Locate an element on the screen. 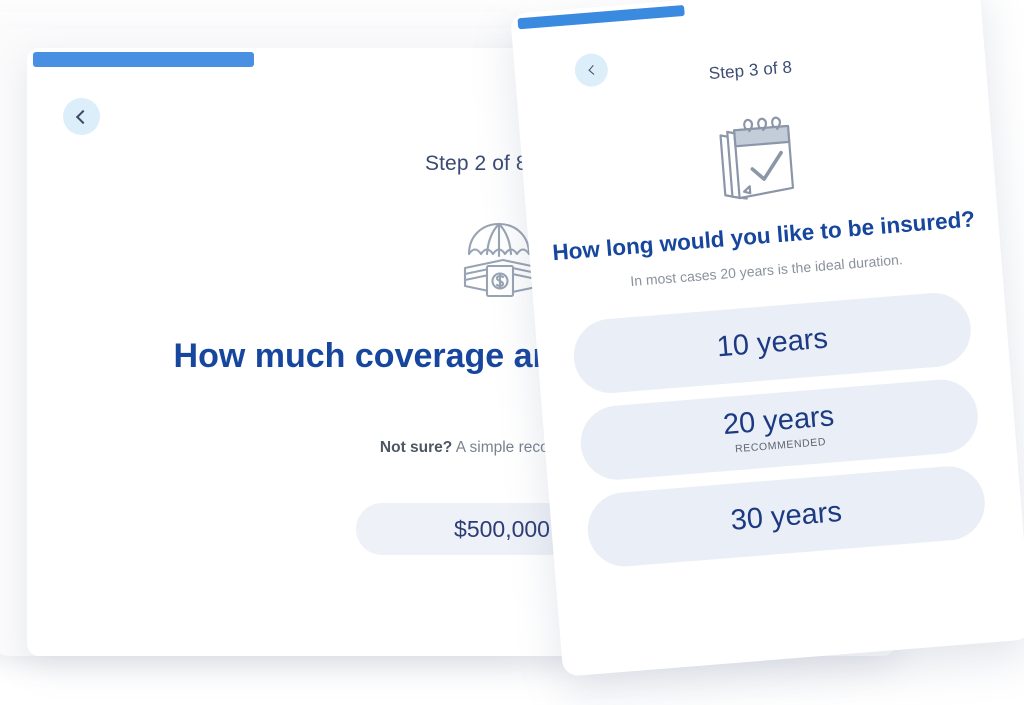 This screenshot has width=1024, height=705. duration-option-label: 30 years is located at coordinates (786, 516).